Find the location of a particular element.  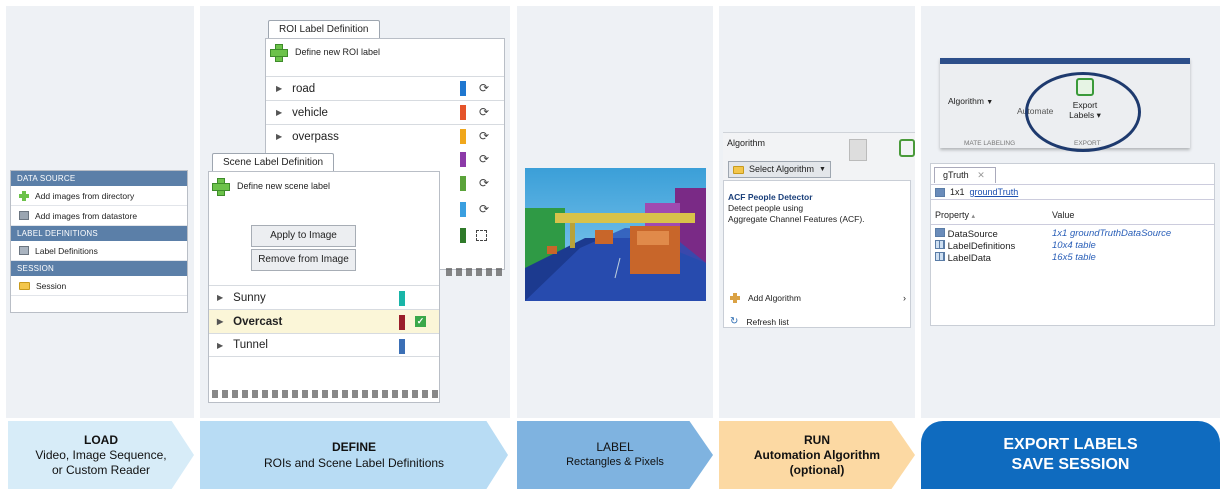

roi-label-row: ▶ vehicle ⟳ is located at coordinates (385, 112).